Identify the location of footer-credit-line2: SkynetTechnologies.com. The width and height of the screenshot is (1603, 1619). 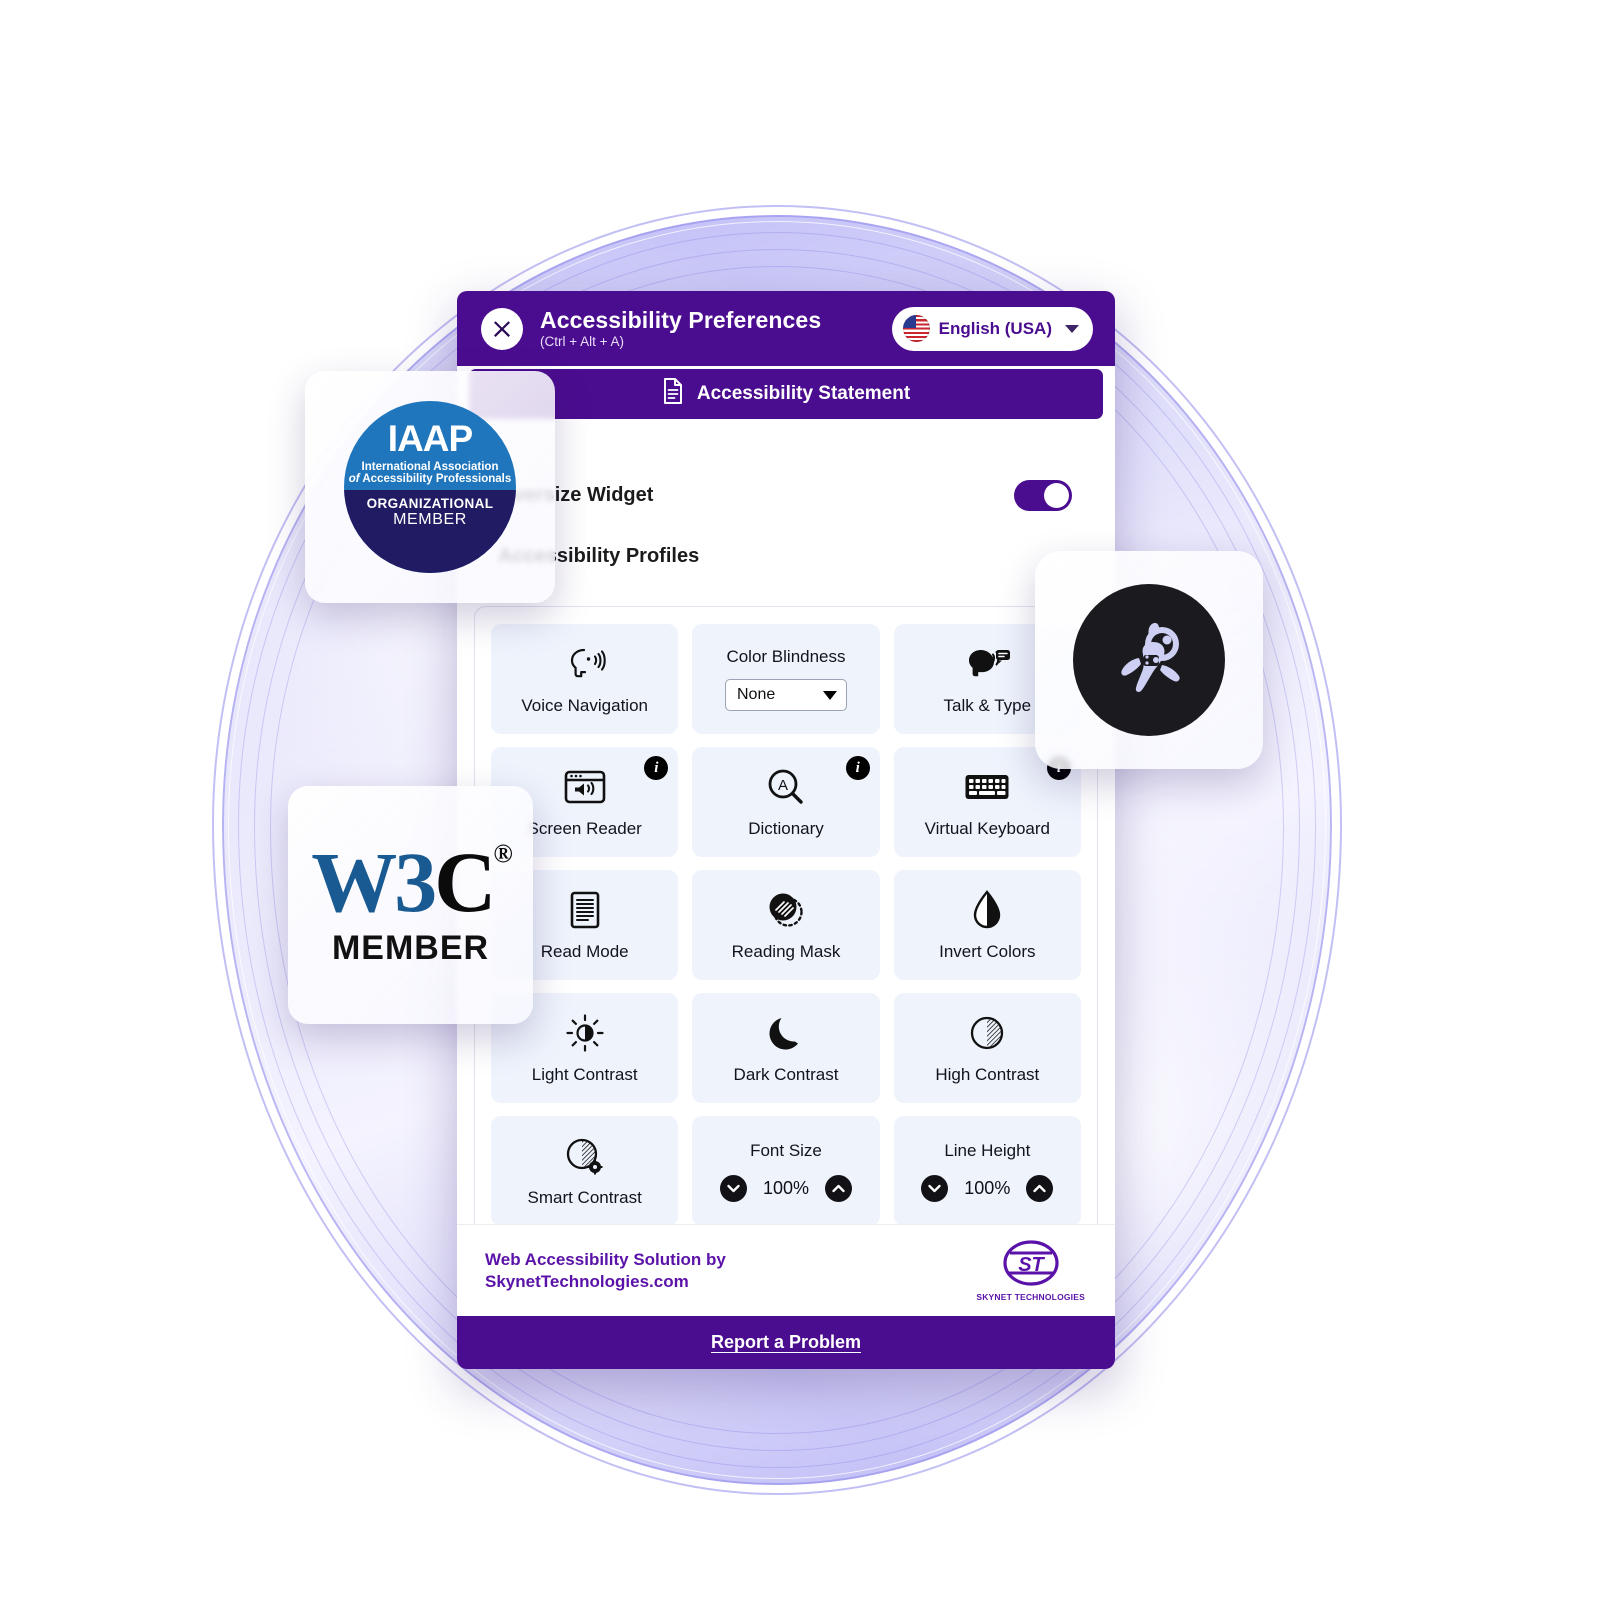
(587, 1281).